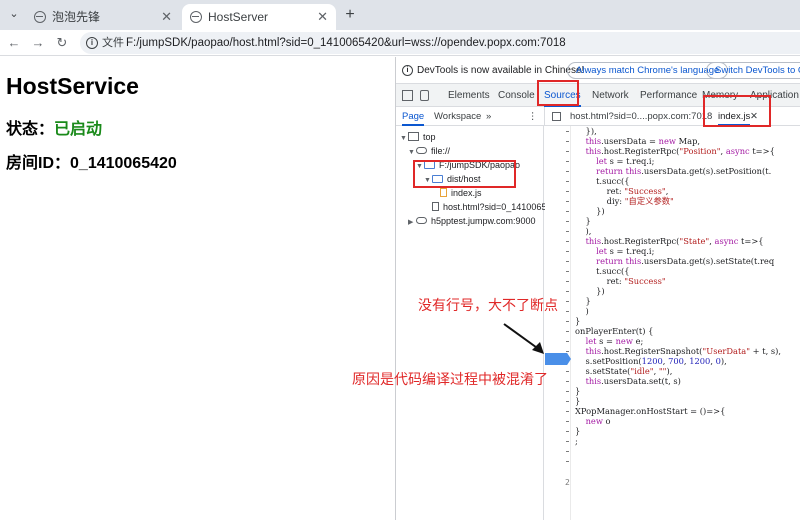 The image size is (800, 520). What do you see at coordinates (407, 95) in the screenshot?
I see `inspect-element-icon` at bounding box center [407, 95].